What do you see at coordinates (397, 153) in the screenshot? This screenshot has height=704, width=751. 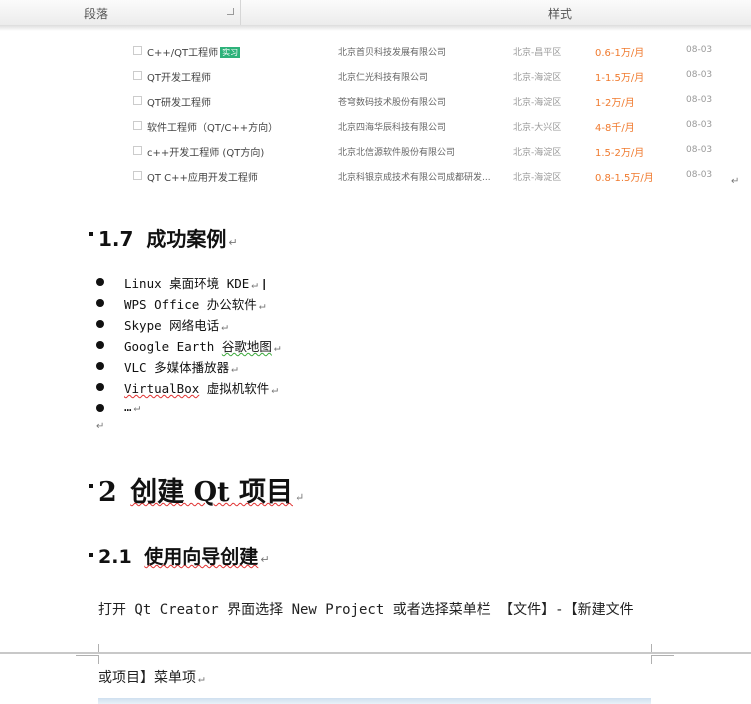 I see `job-company: 北京北信源软件股份有限公司` at bounding box center [397, 153].